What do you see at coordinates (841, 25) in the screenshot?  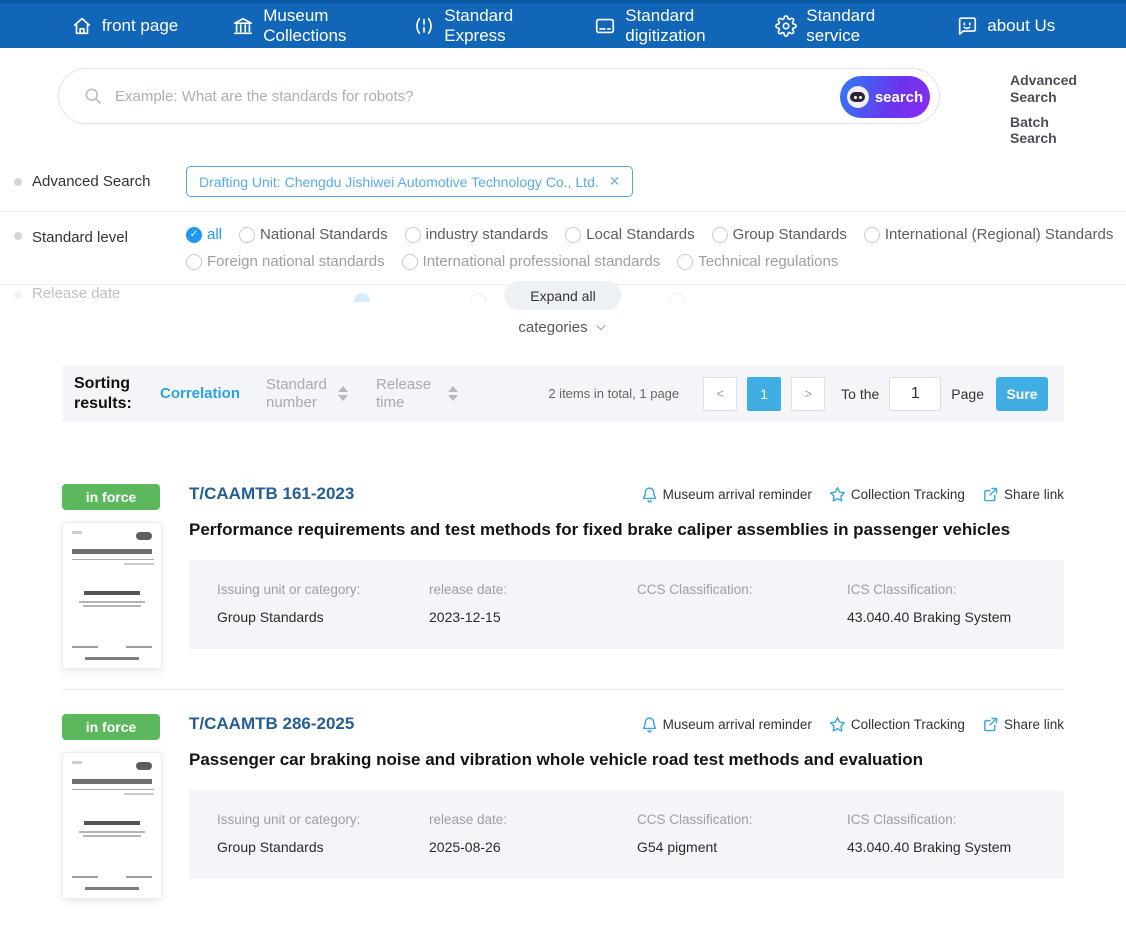 I see `nav-label: Standard service` at bounding box center [841, 25].